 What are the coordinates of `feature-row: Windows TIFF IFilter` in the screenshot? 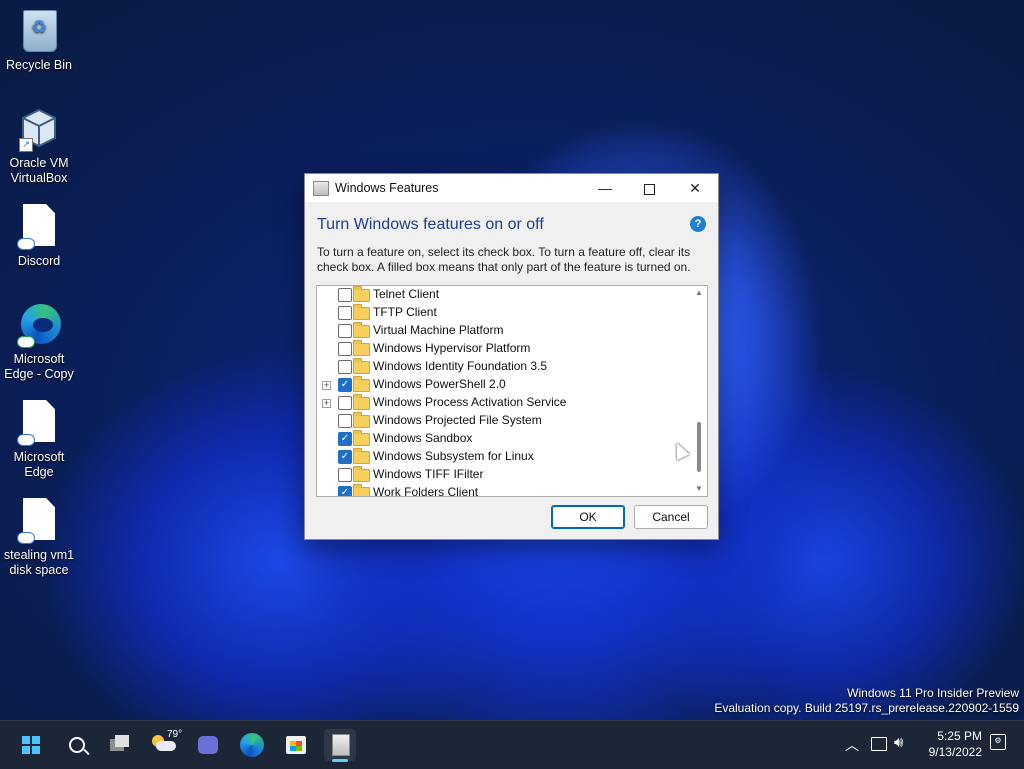 It's located at (504, 475).